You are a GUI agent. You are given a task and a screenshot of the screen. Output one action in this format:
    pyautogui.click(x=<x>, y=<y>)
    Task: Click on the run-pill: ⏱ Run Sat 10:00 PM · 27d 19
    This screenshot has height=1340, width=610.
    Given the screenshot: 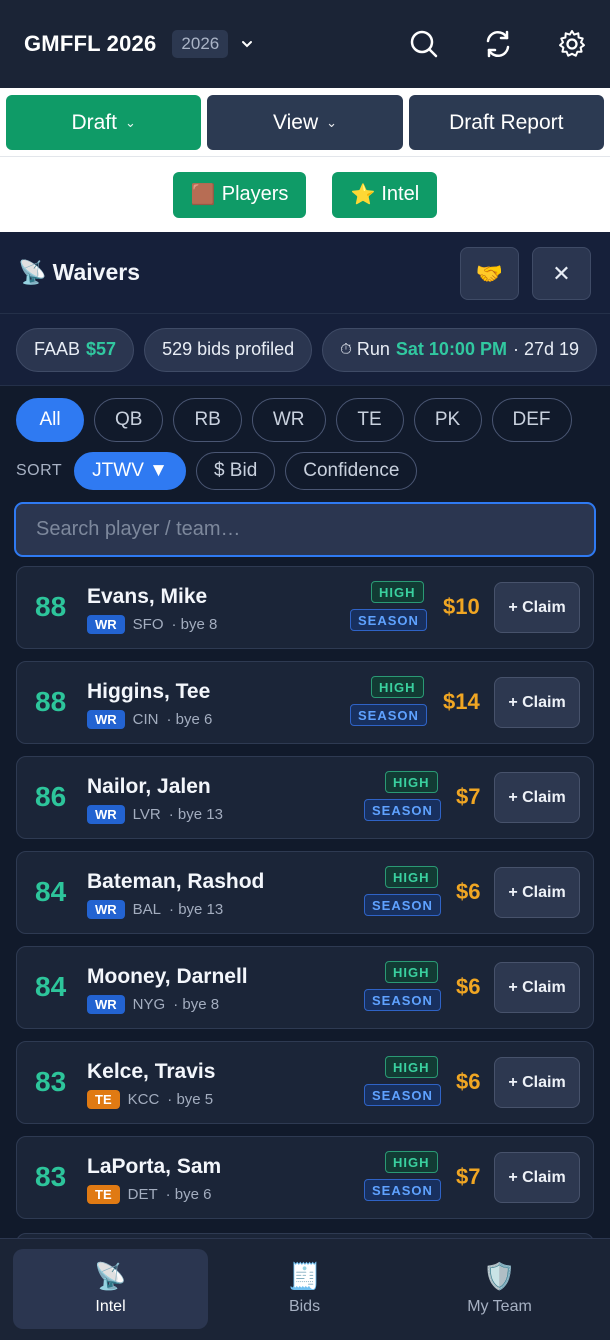 What is the action you would take?
    pyautogui.click(x=460, y=349)
    